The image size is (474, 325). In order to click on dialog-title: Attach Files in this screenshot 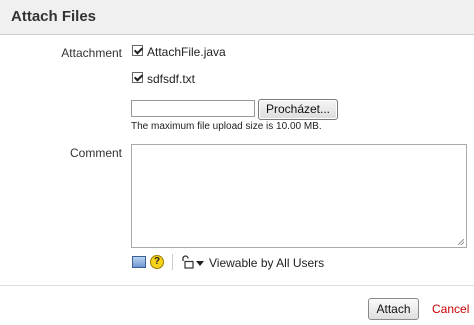, I will do `click(54, 16)`.